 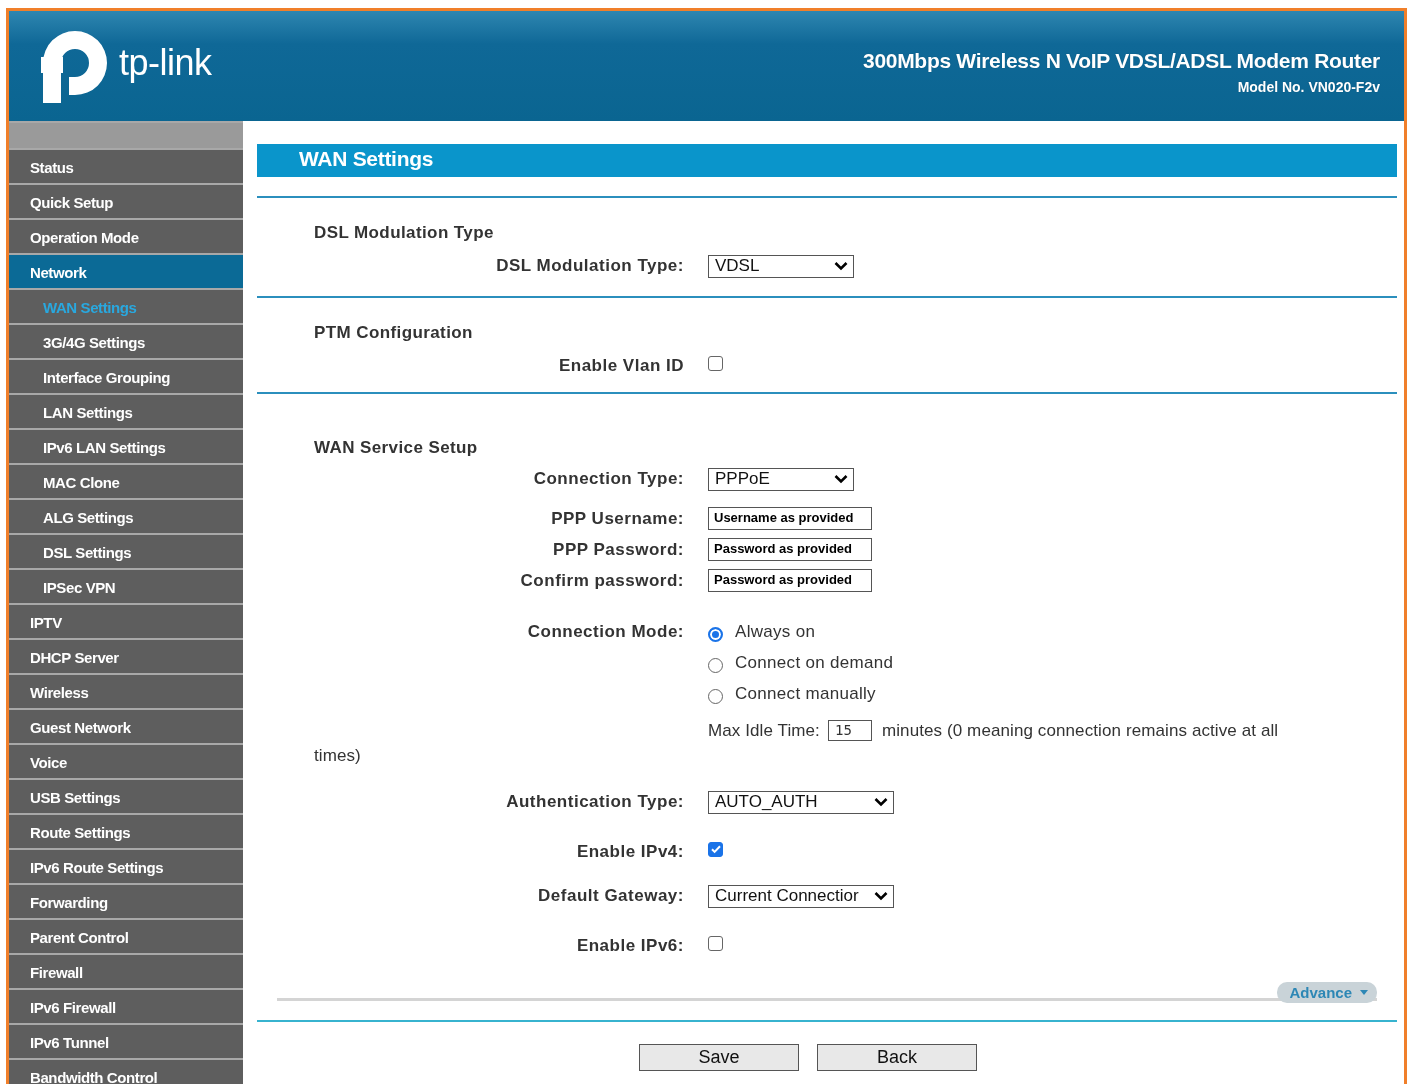 What do you see at coordinates (605, 632) in the screenshot?
I see `field-label: Connection Mode:` at bounding box center [605, 632].